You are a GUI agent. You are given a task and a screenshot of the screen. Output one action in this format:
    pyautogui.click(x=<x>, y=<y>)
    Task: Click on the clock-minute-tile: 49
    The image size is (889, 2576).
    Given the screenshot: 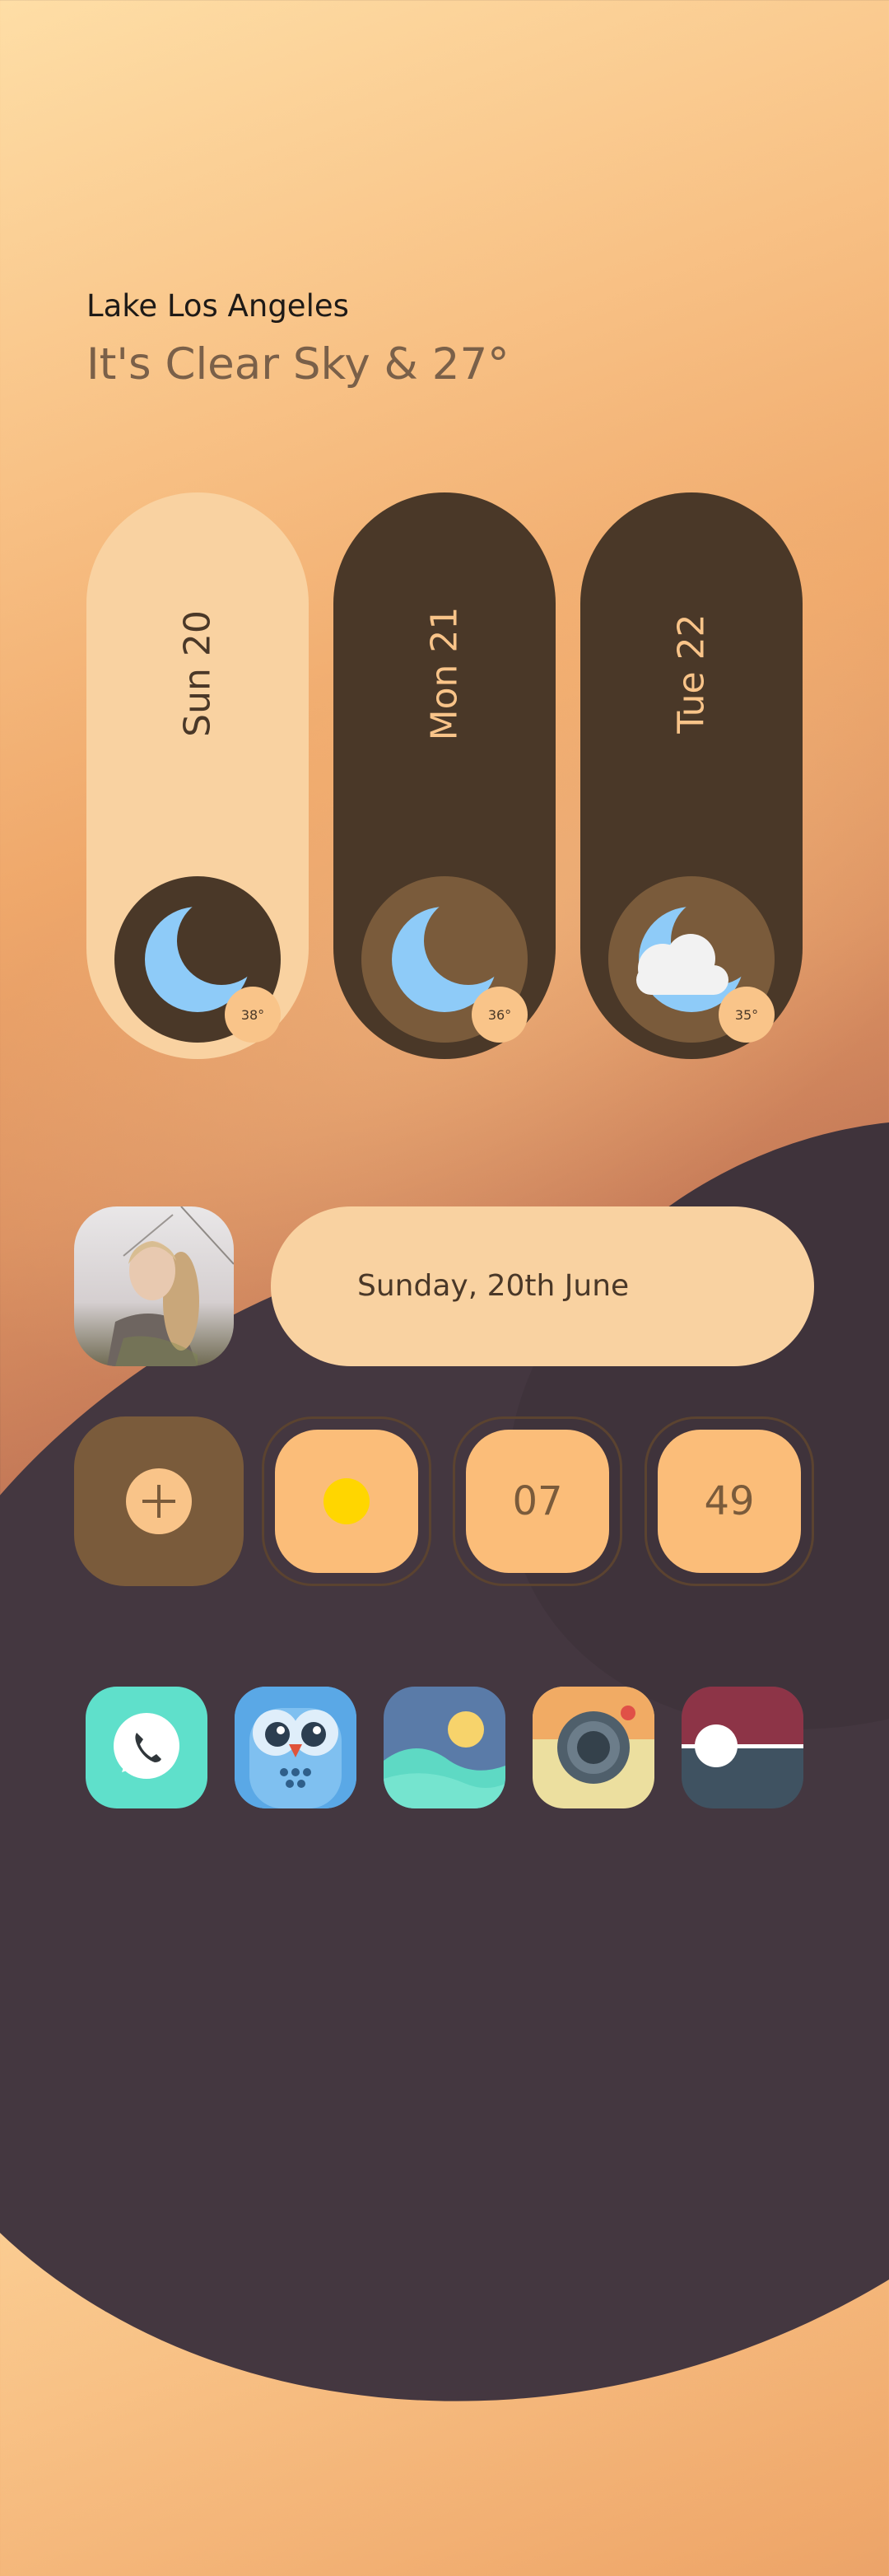 What is the action you would take?
    pyautogui.click(x=729, y=1501)
    